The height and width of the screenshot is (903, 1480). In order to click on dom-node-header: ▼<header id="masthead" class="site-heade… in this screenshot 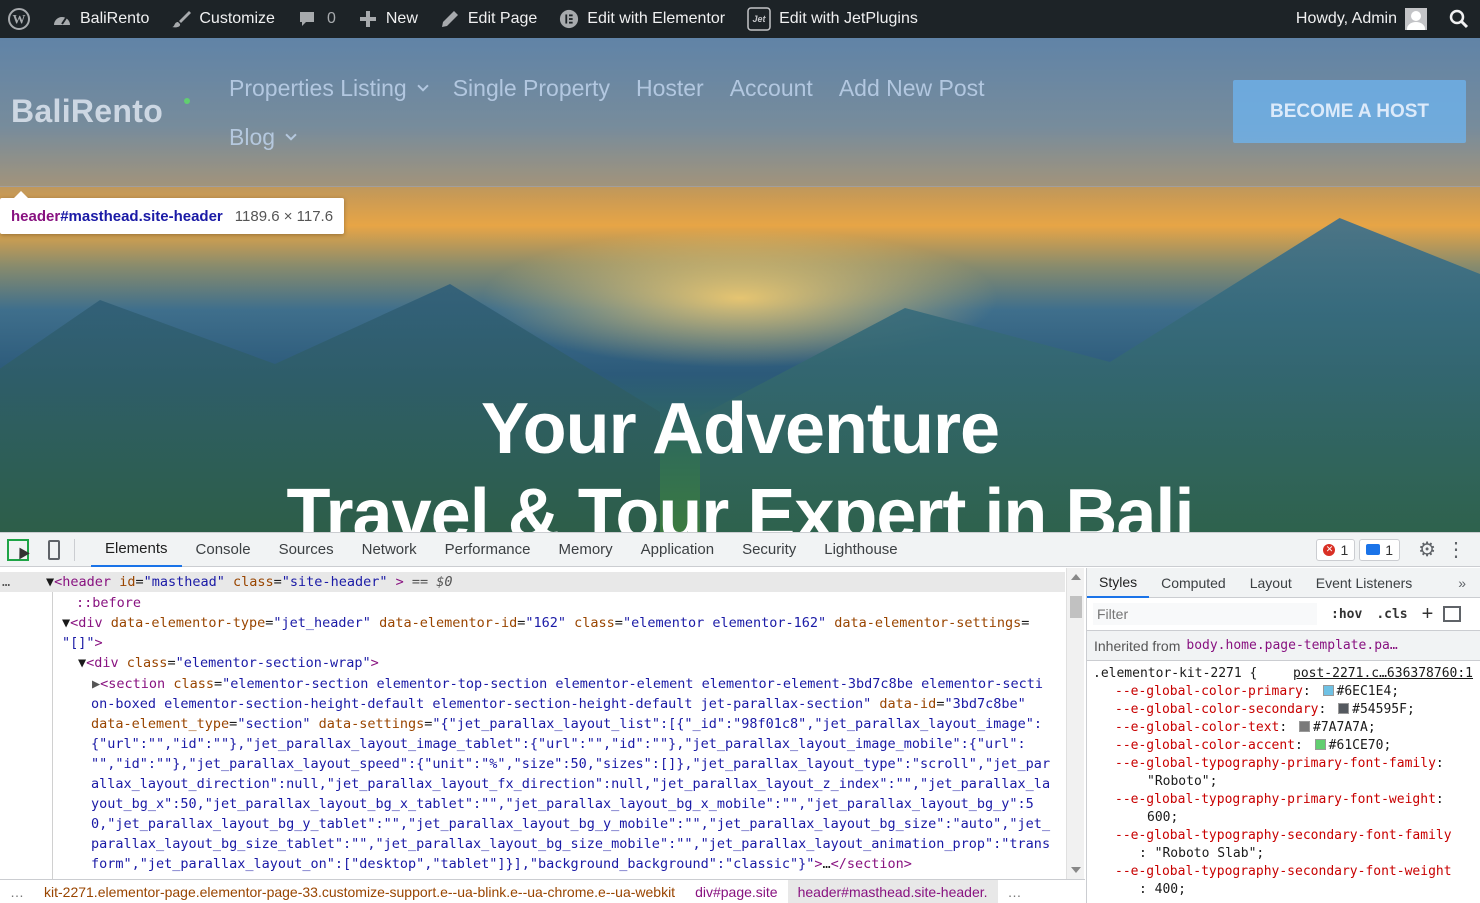, I will do `click(249, 582)`.